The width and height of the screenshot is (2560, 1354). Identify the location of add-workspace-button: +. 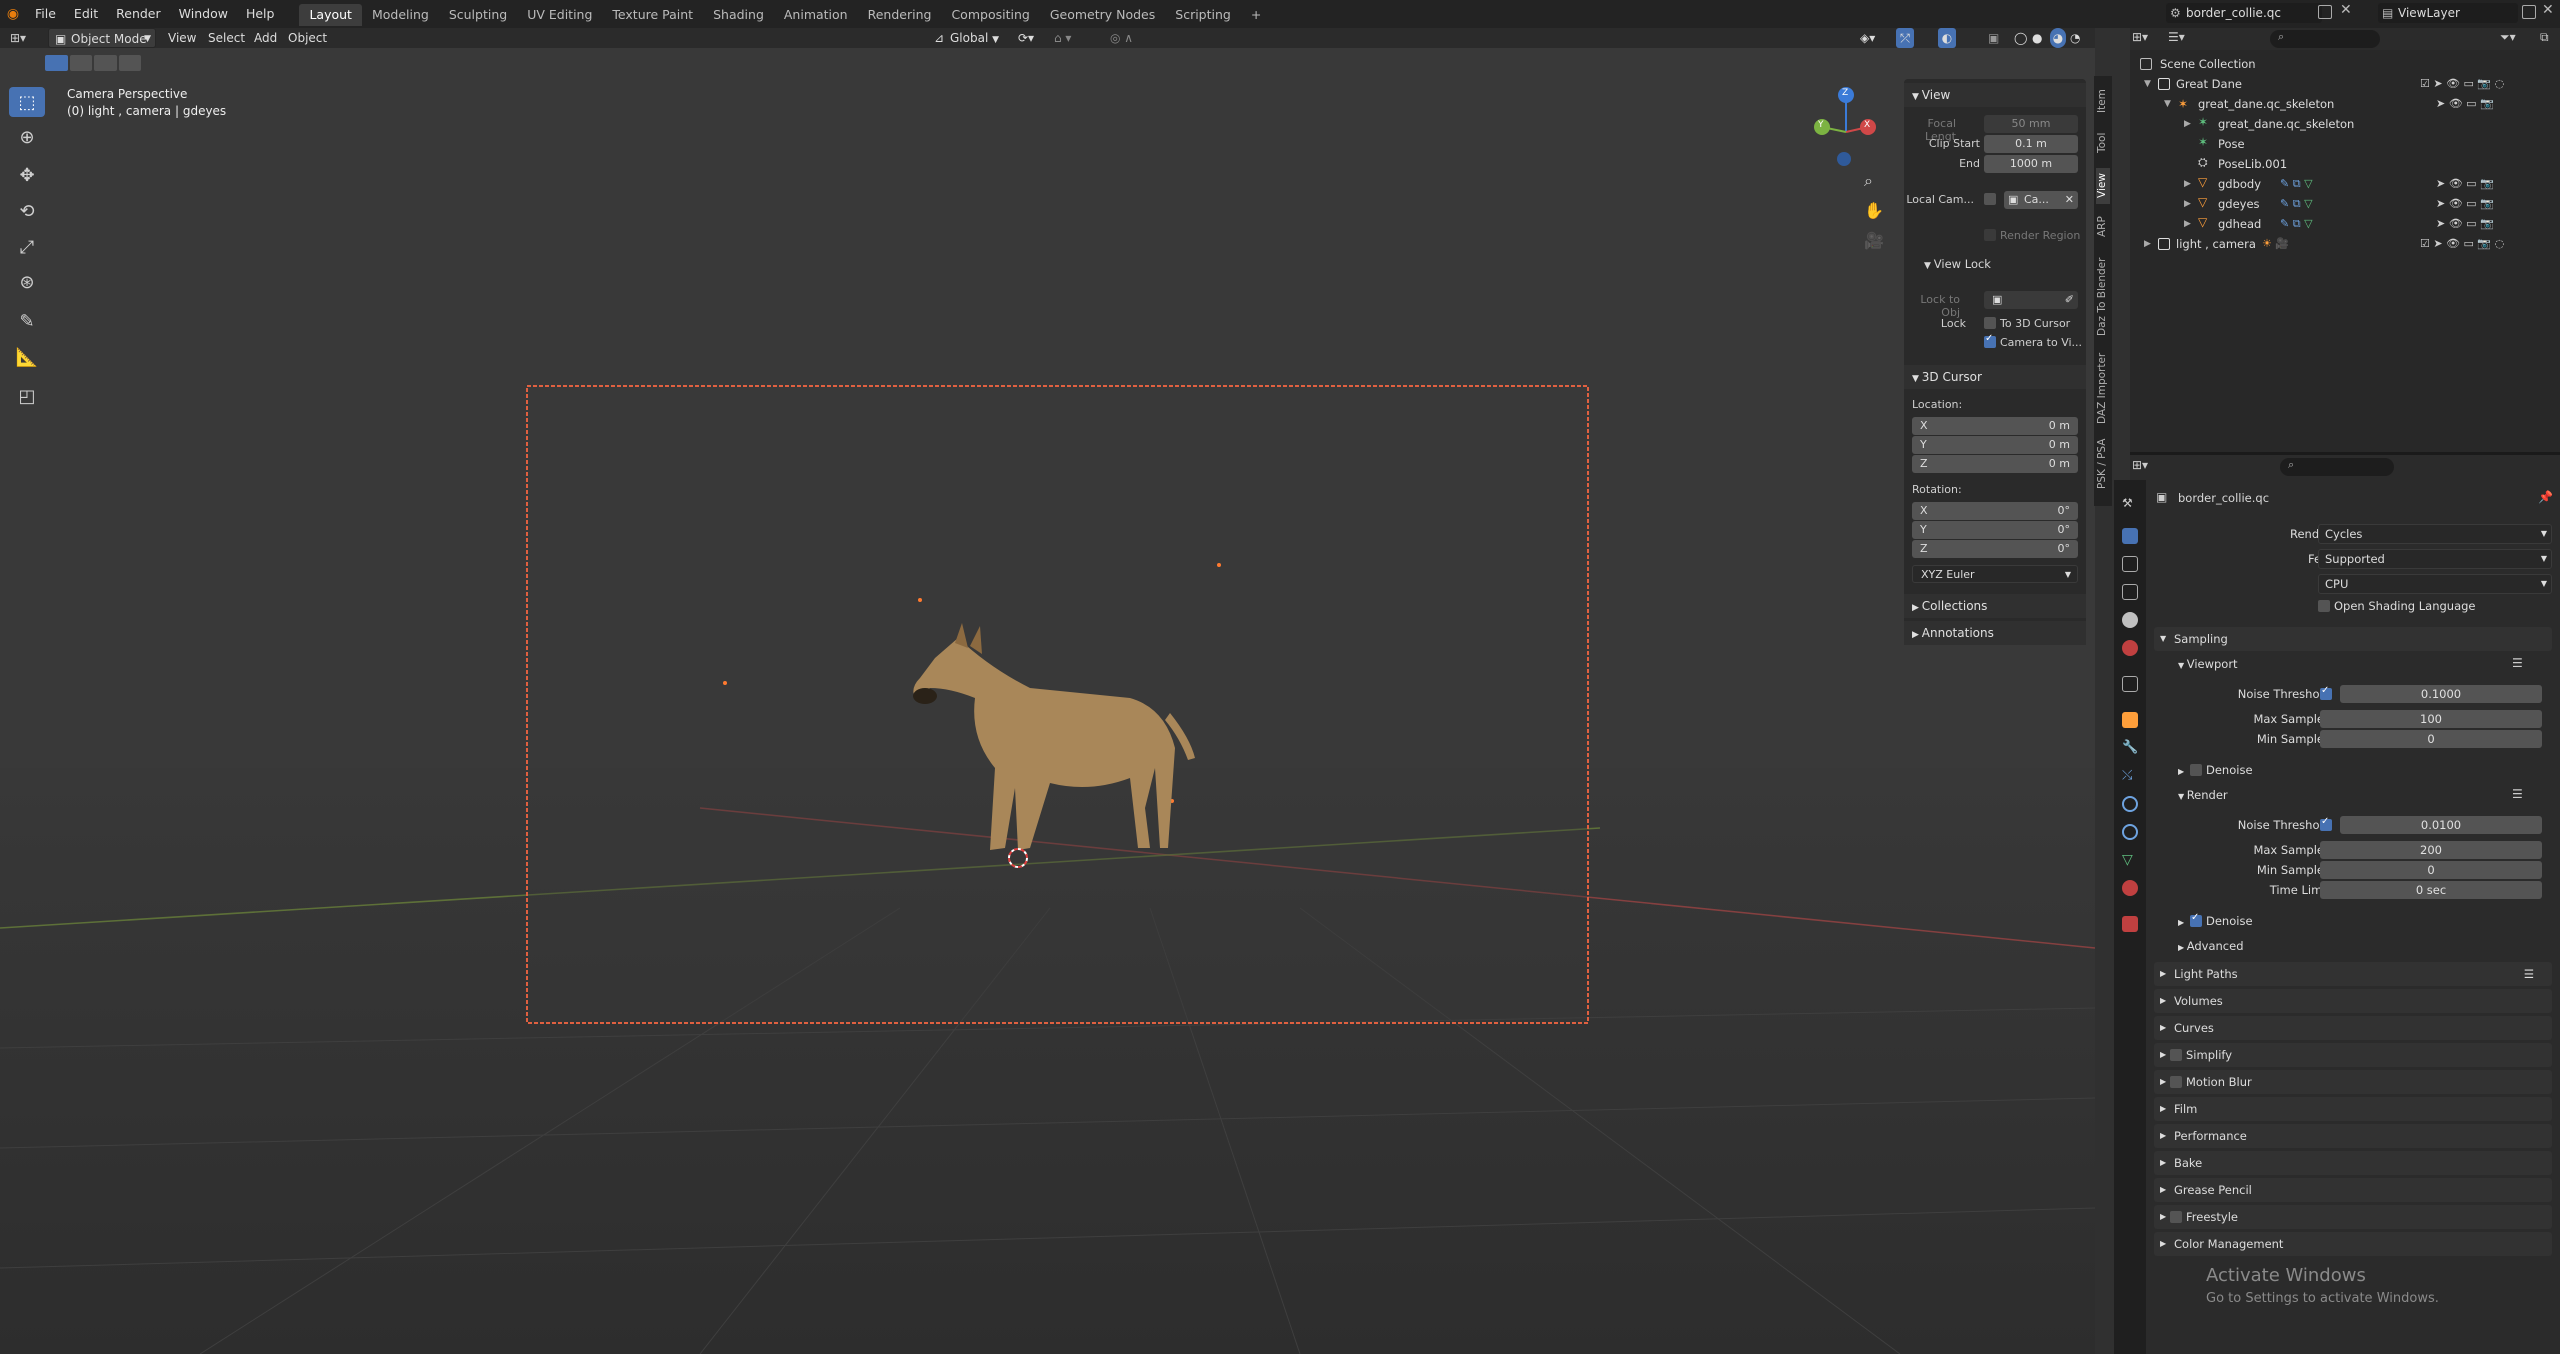
(1256, 15).